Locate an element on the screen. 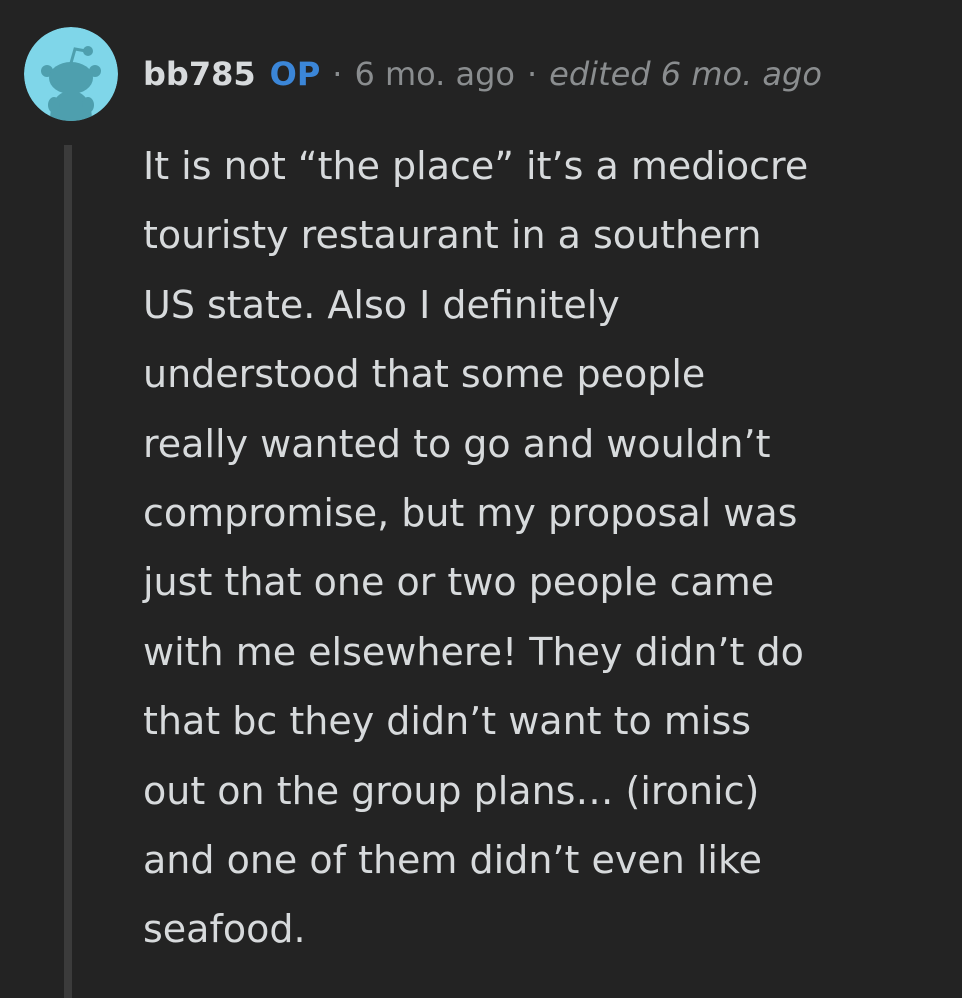 This screenshot has width=962, height=998. comment-body-line: US state. Also I definitely is located at coordinates (381, 304).